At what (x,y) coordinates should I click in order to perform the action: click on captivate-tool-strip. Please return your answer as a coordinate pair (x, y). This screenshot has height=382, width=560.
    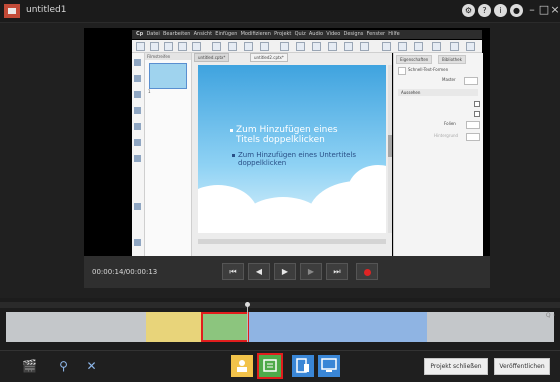
    Looking at the image, I should click on (138, 158).